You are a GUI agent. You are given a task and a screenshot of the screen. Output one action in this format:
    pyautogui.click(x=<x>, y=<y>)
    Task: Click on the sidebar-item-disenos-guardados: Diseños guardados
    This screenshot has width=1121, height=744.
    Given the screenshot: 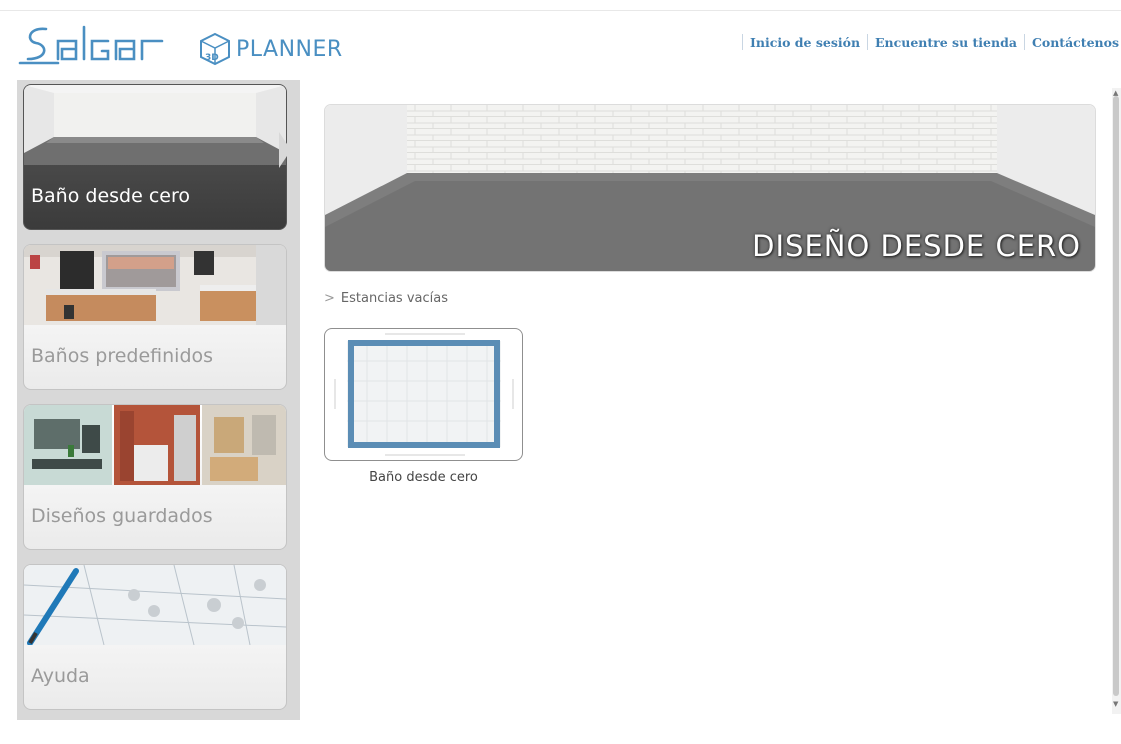 What is the action you would take?
    pyautogui.click(x=155, y=477)
    